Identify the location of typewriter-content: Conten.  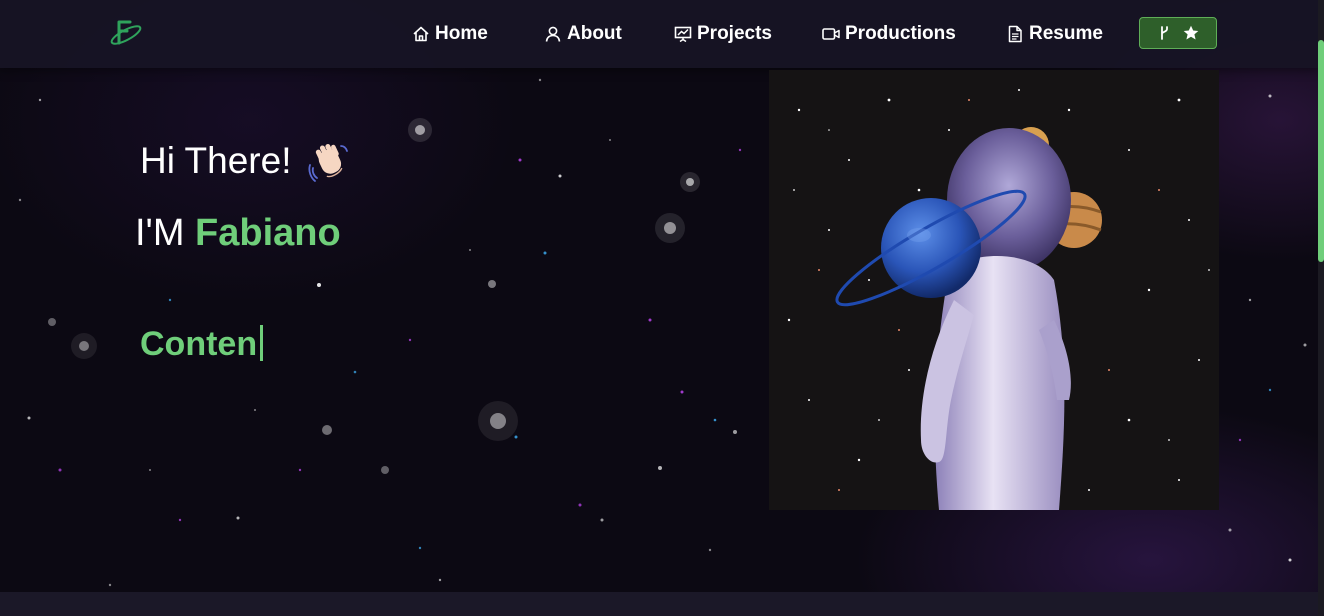
(199, 344).